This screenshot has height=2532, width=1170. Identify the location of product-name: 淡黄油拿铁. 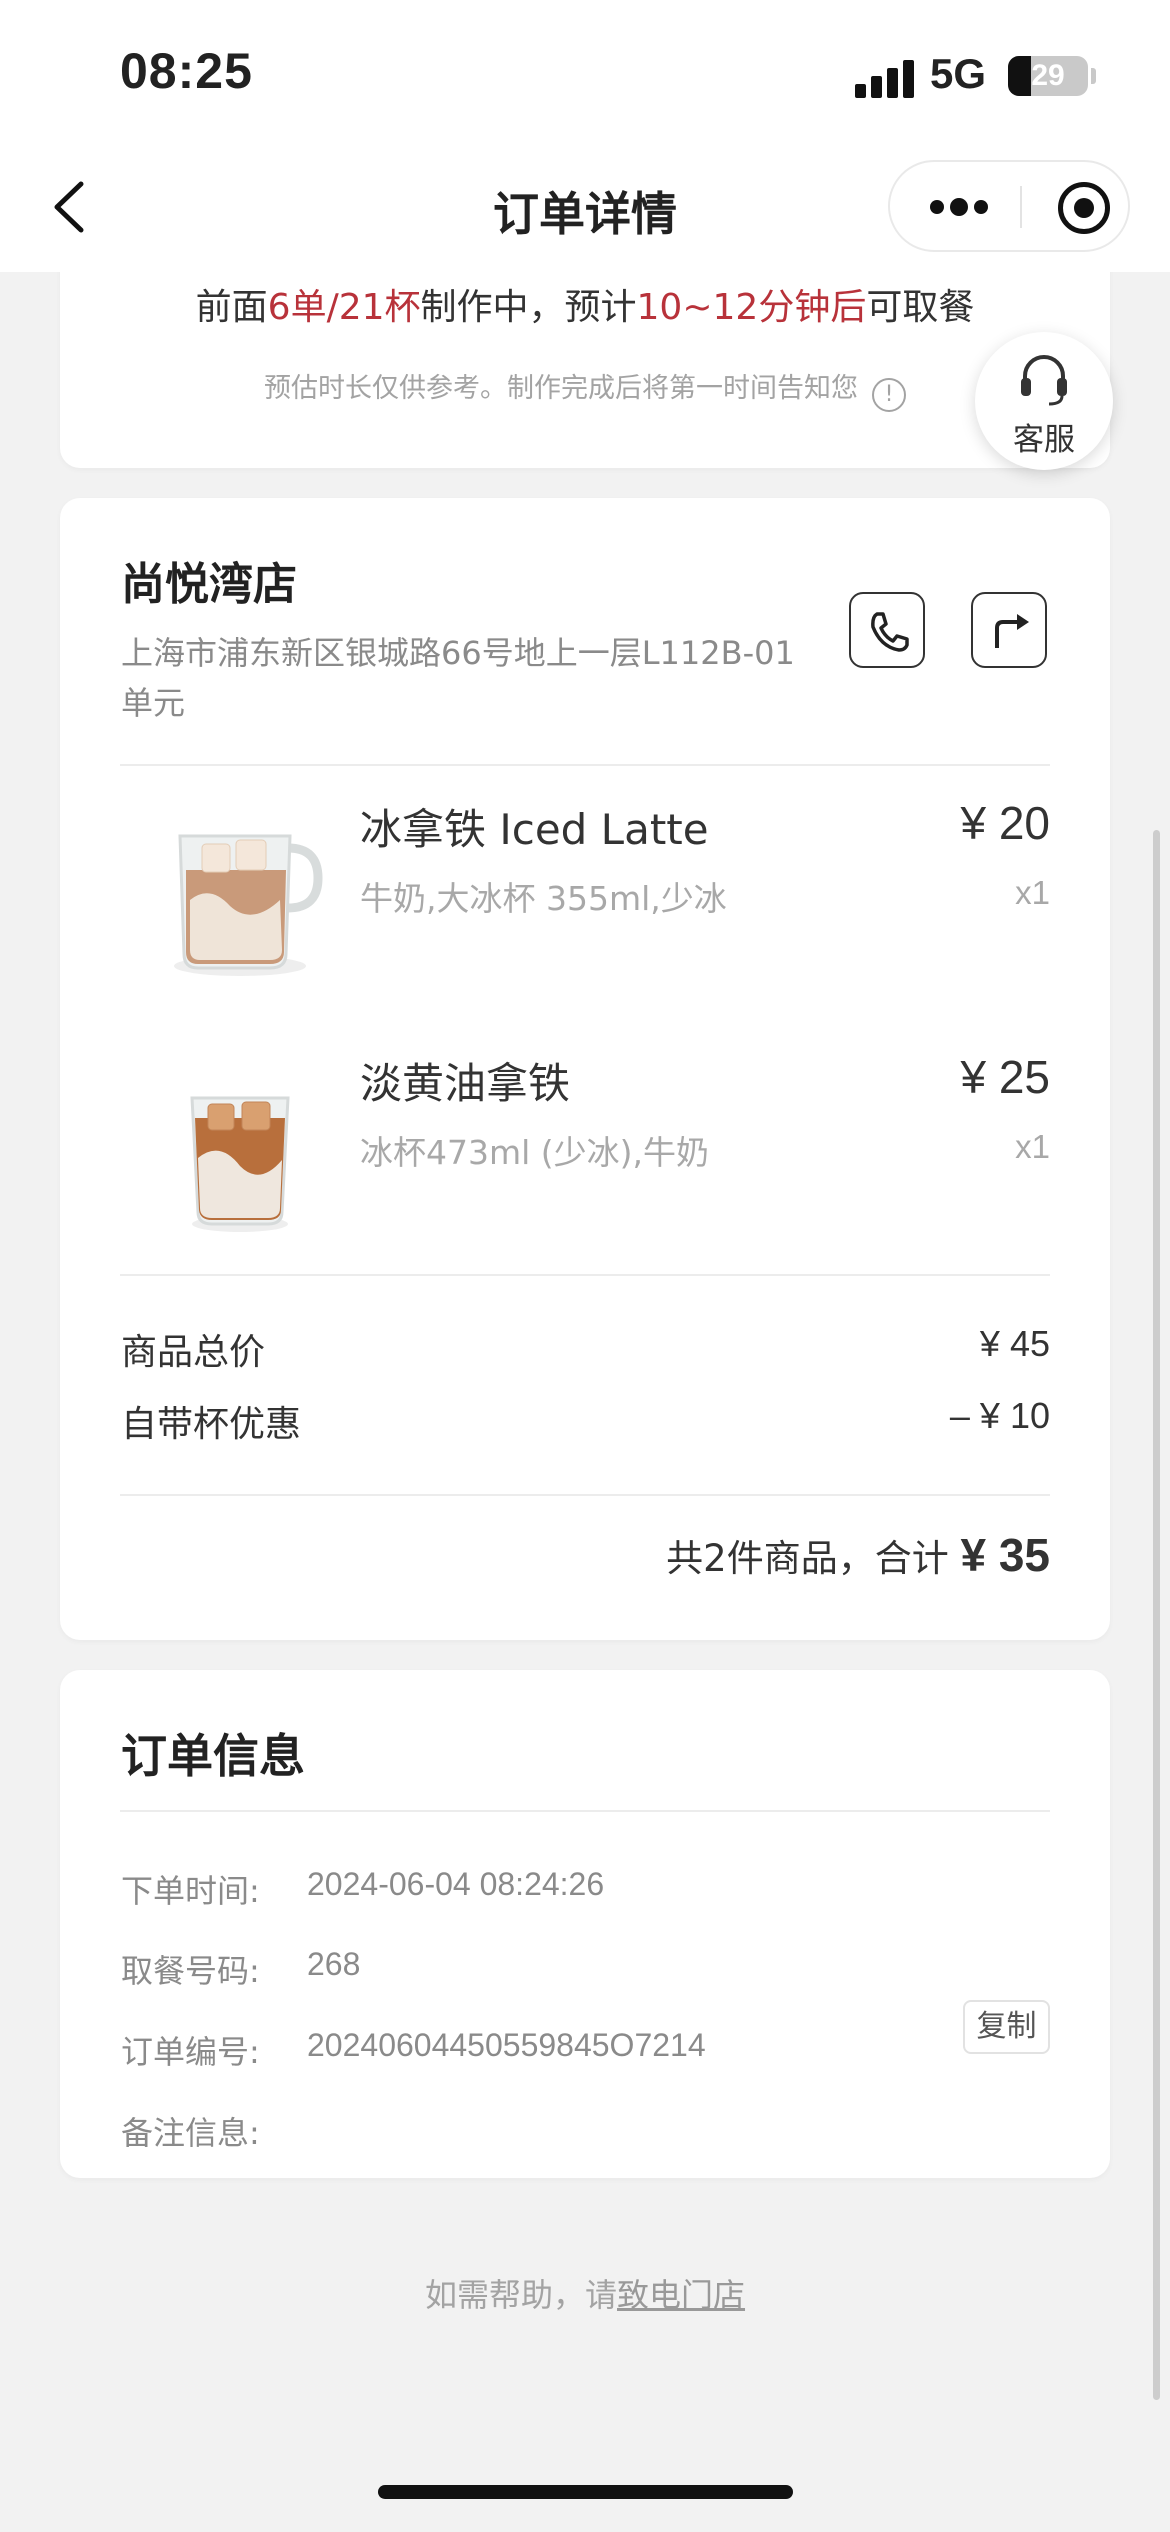
(465, 1083).